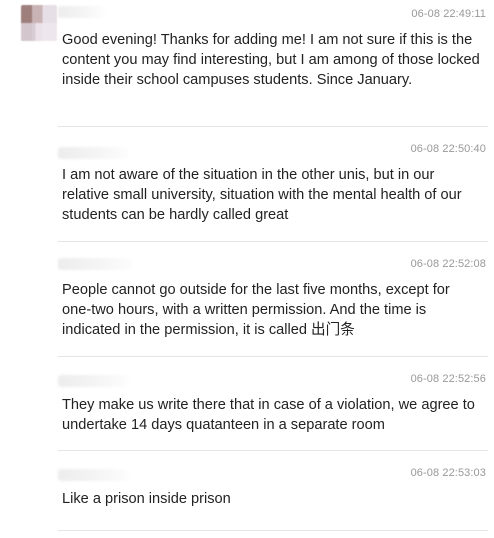 The height and width of the screenshot is (538, 494). I want to click on message-timestamp: 06-08 22:49:11, so click(448, 14).